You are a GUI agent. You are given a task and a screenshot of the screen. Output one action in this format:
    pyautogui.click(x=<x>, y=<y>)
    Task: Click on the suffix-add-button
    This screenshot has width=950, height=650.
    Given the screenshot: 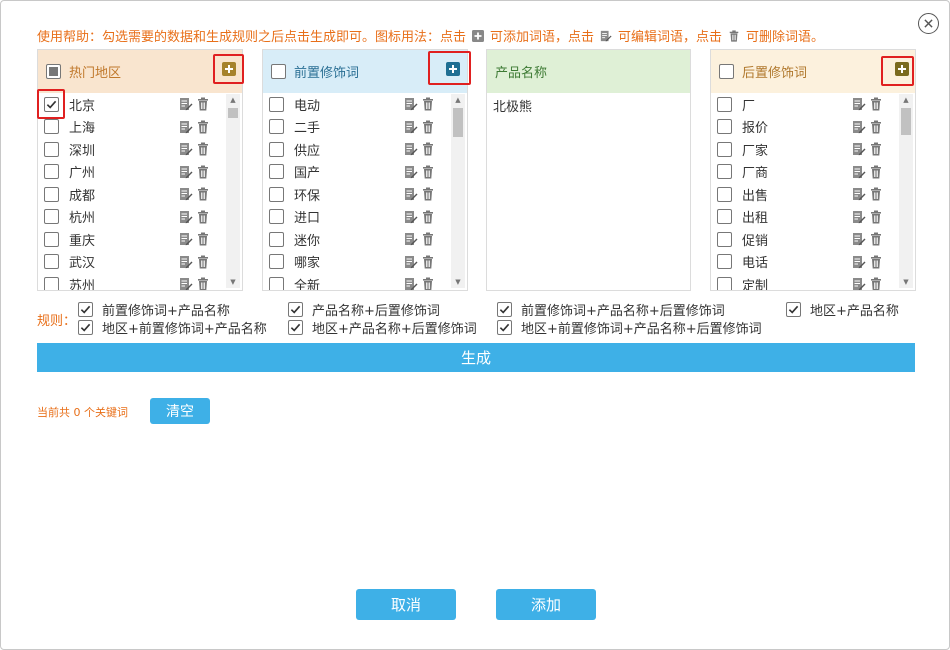 What is the action you would take?
    pyautogui.click(x=902, y=69)
    